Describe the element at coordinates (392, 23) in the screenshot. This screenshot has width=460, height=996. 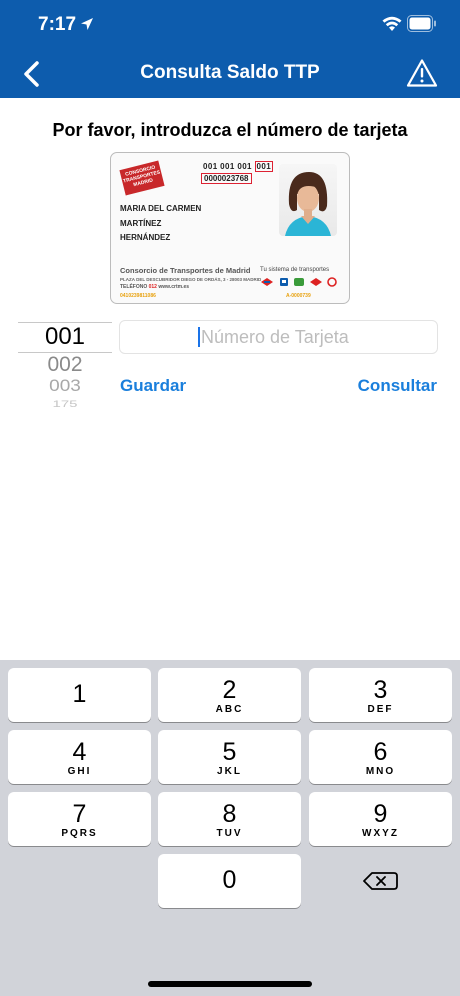
I see `wifi-icon` at that location.